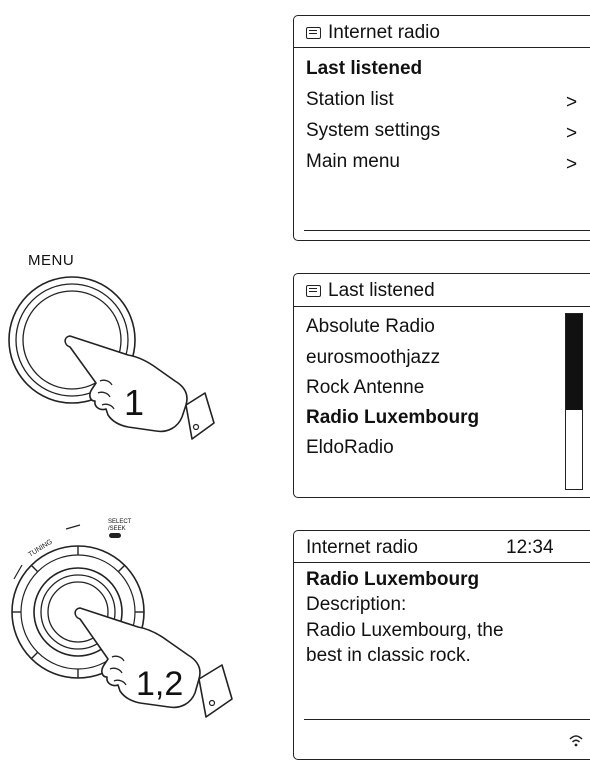  Describe the element at coordinates (18, 572) in the screenshot. I see `left-arrow-icon` at that location.